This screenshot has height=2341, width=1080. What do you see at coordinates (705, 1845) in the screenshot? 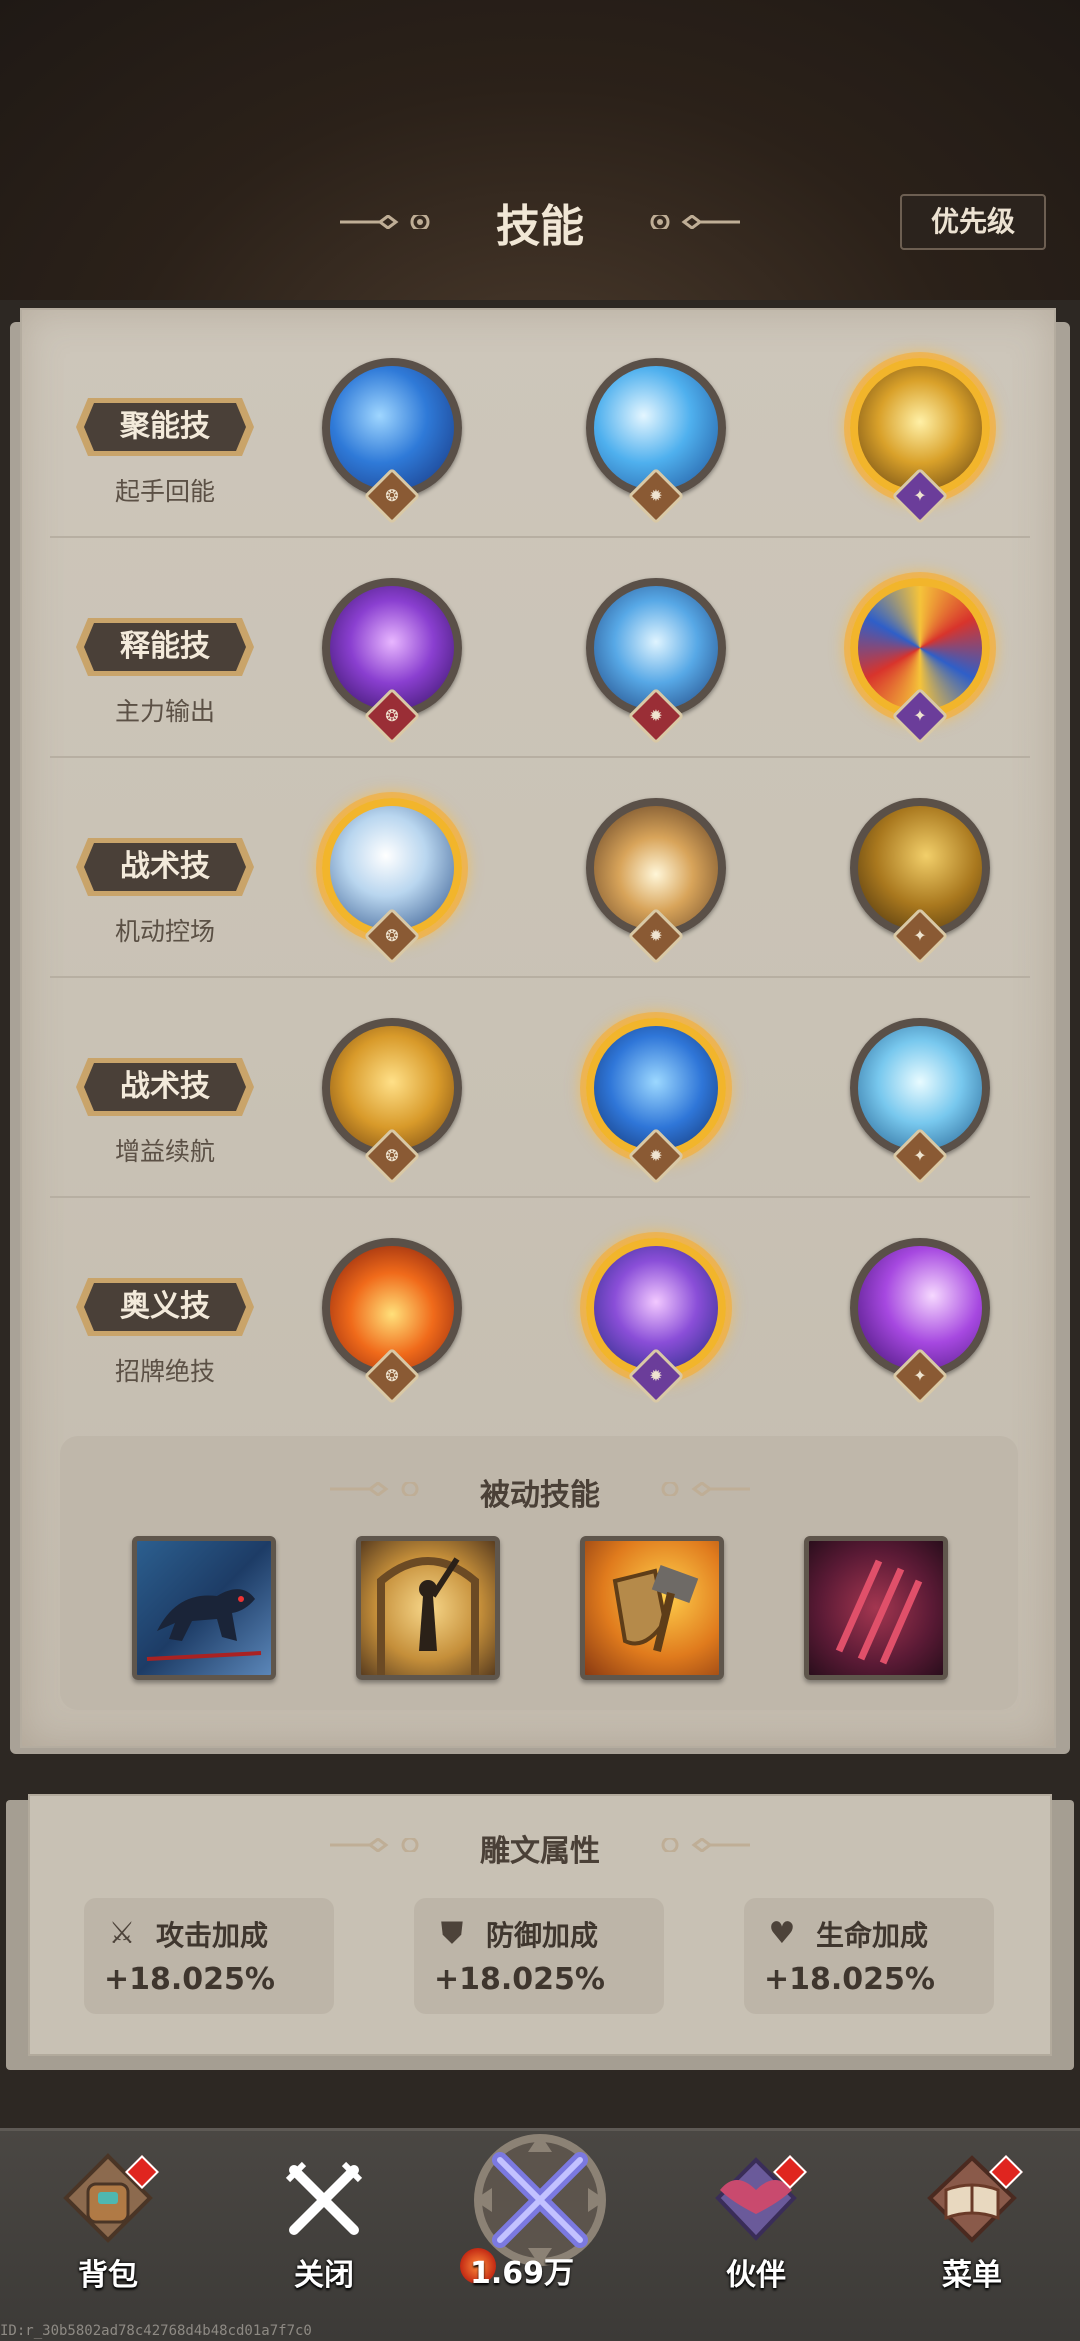
I see `rune-ornament-right` at bounding box center [705, 1845].